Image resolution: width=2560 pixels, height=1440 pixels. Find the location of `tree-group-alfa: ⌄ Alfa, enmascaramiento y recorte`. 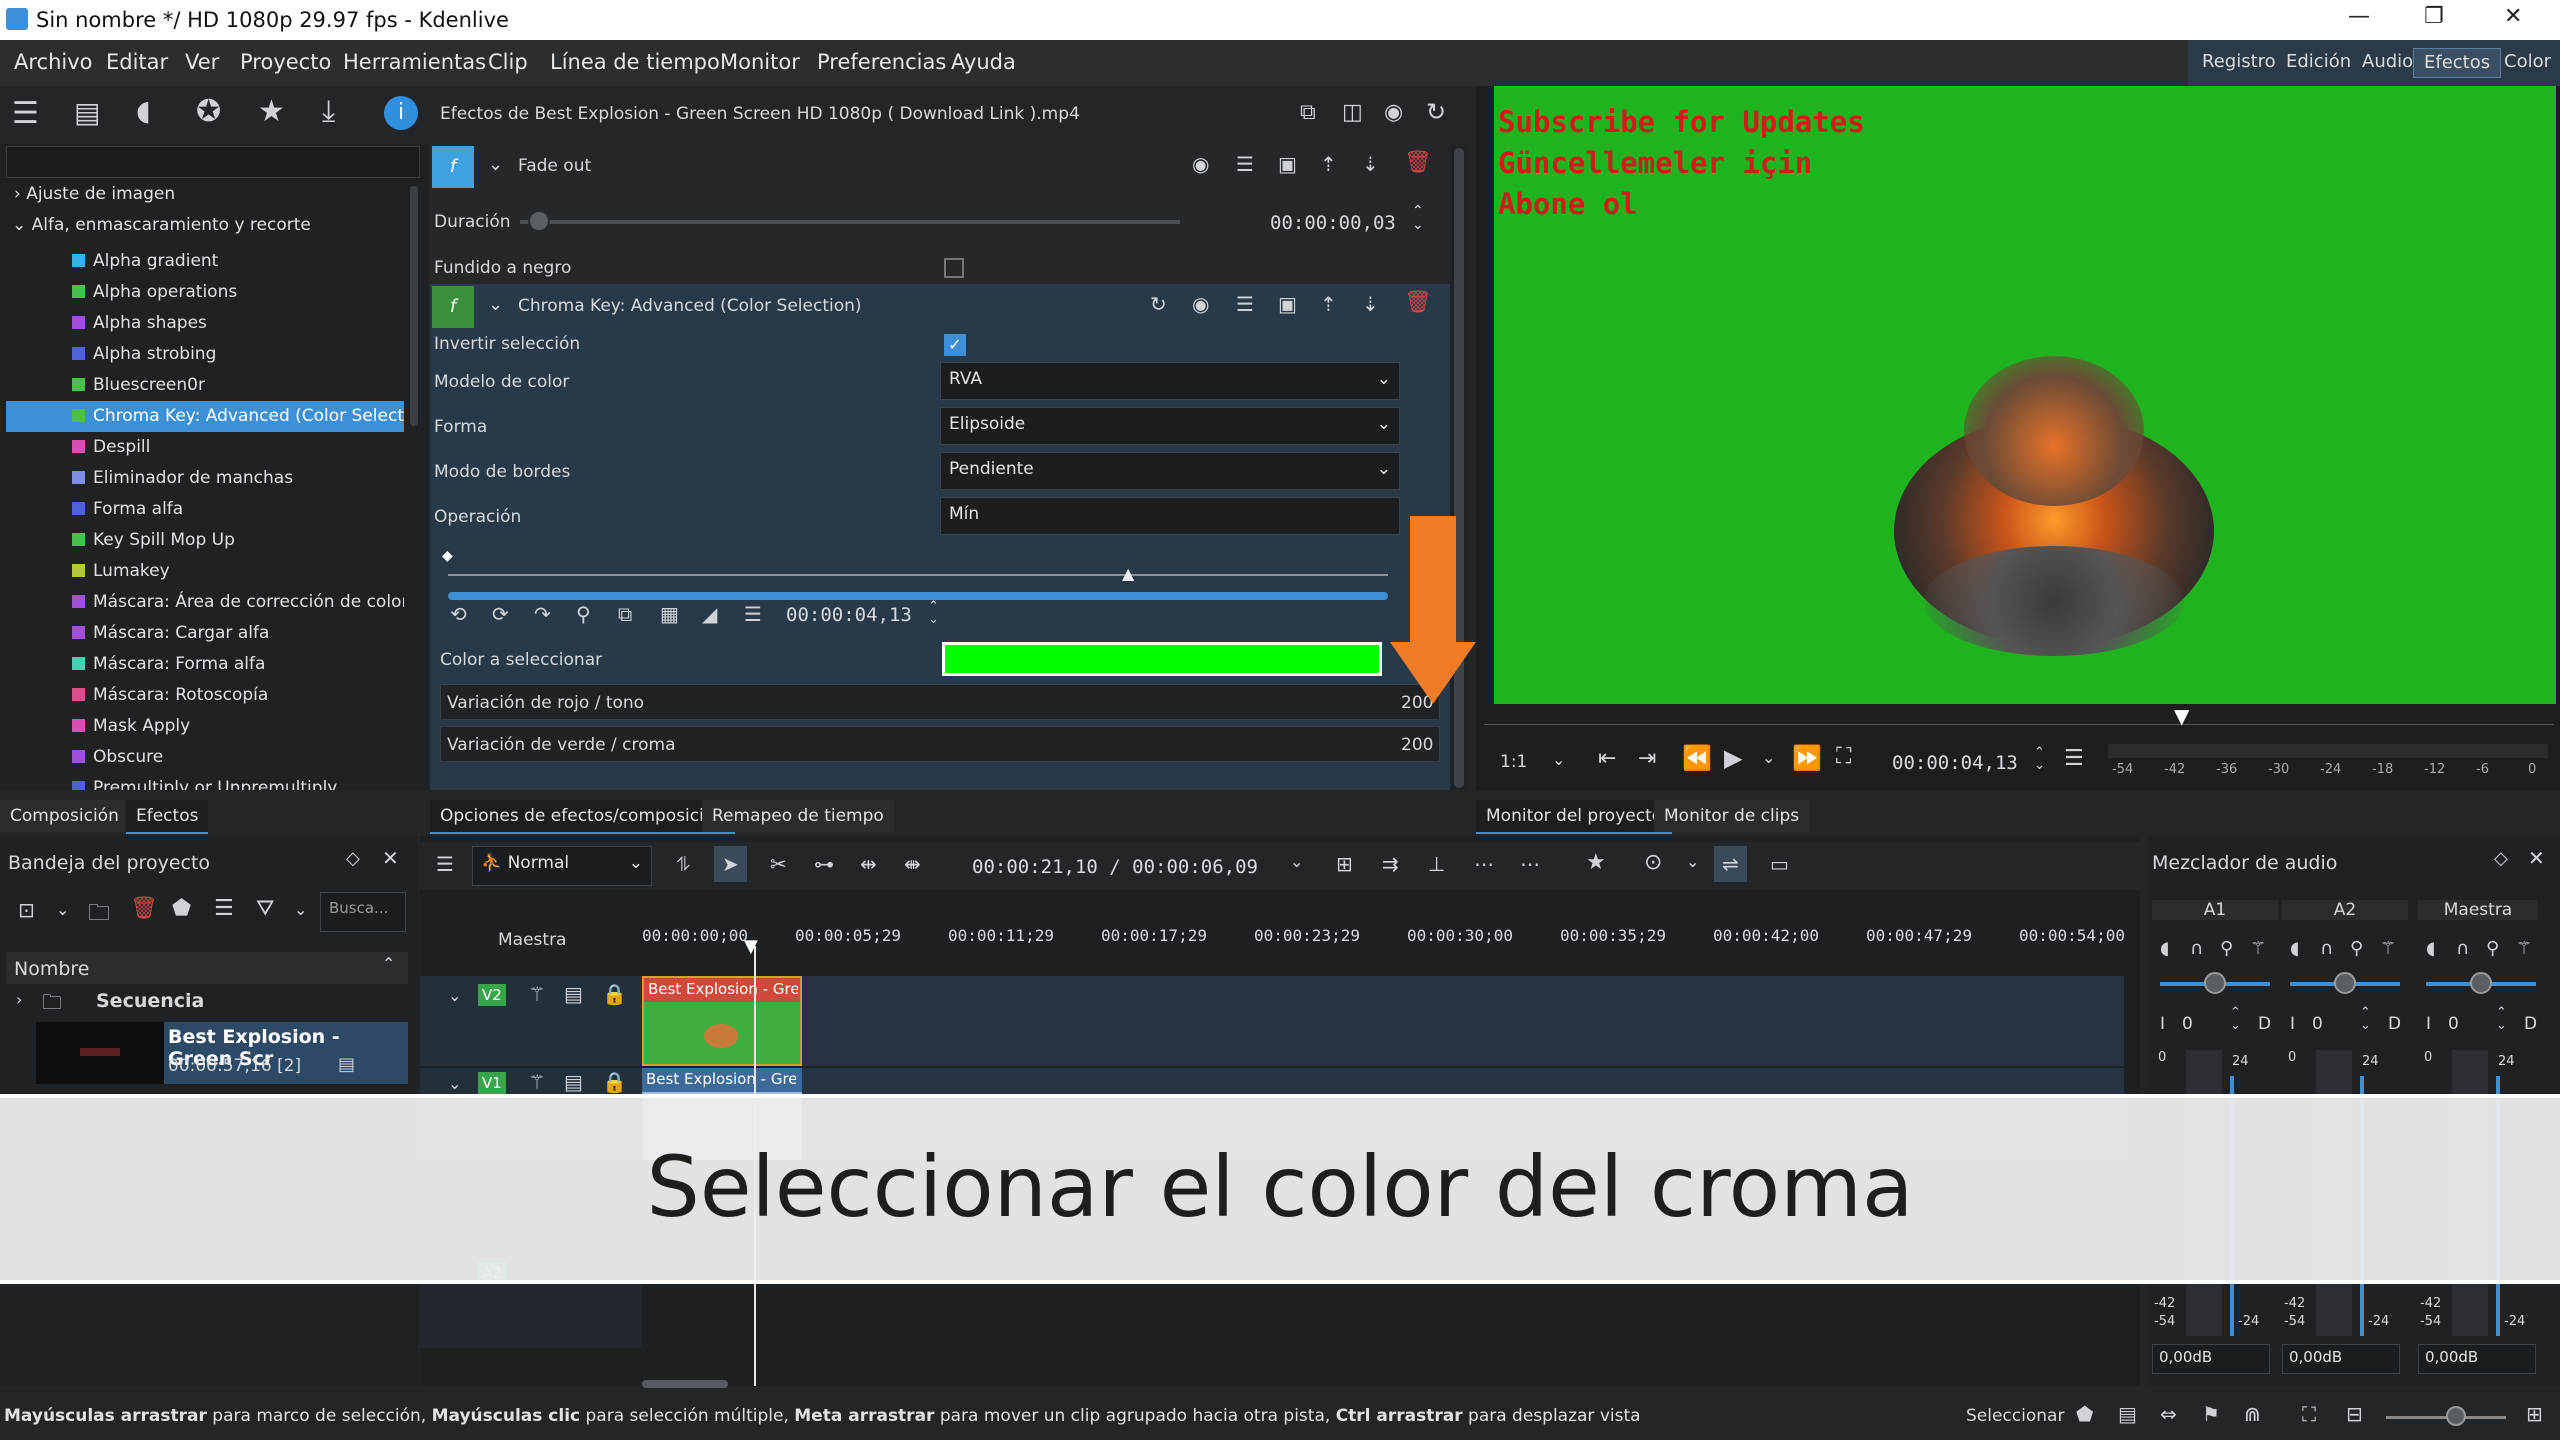

tree-group-alfa: ⌄ Alfa, enmascaramiento y recorte is located at coordinates (205, 230).